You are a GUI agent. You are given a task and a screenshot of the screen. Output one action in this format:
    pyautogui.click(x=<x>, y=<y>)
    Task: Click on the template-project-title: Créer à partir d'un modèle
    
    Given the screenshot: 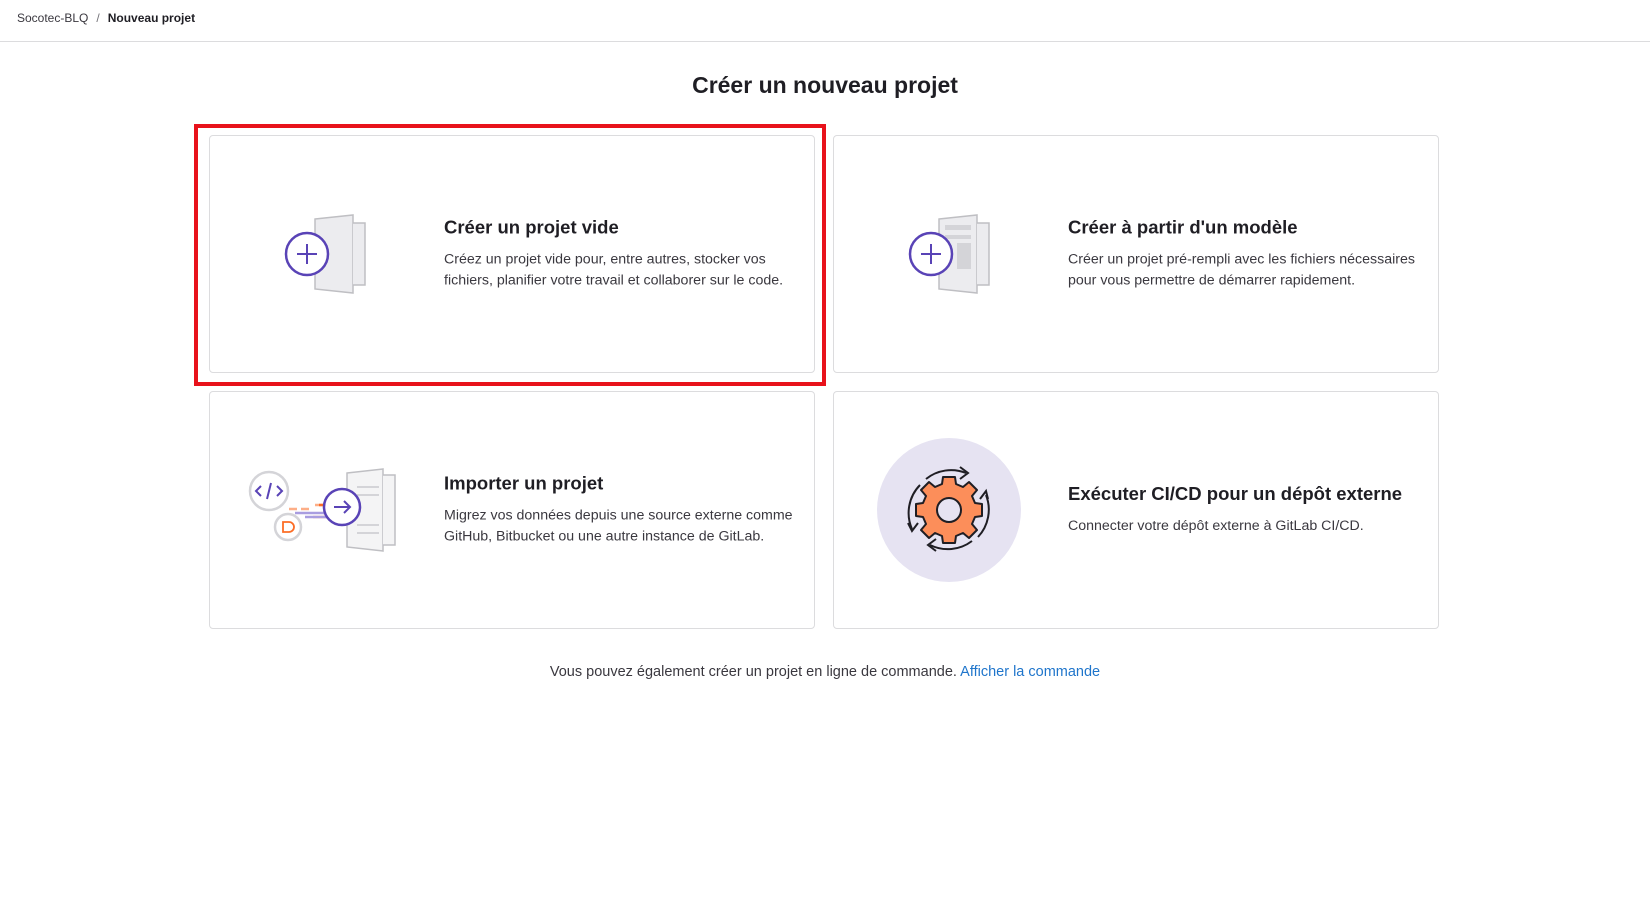 What is the action you would take?
    pyautogui.click(x=1183, y=227)
    